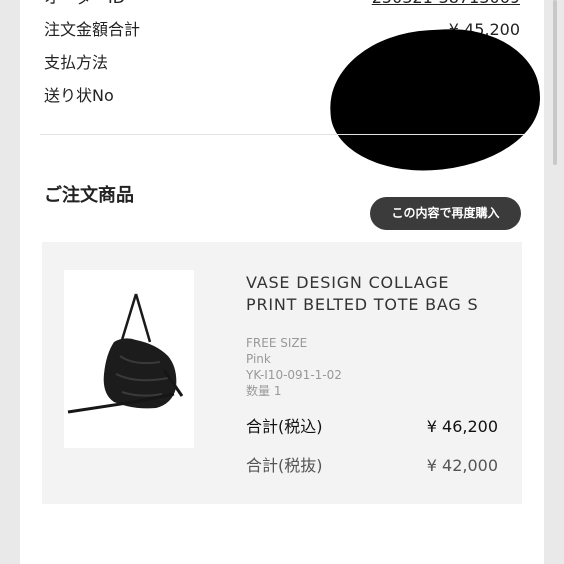  Describe the element at coordinates (386, 305) in the screenshot. I see `product-name-line2: PRINT BELTED TOTE BAG S` at that location.